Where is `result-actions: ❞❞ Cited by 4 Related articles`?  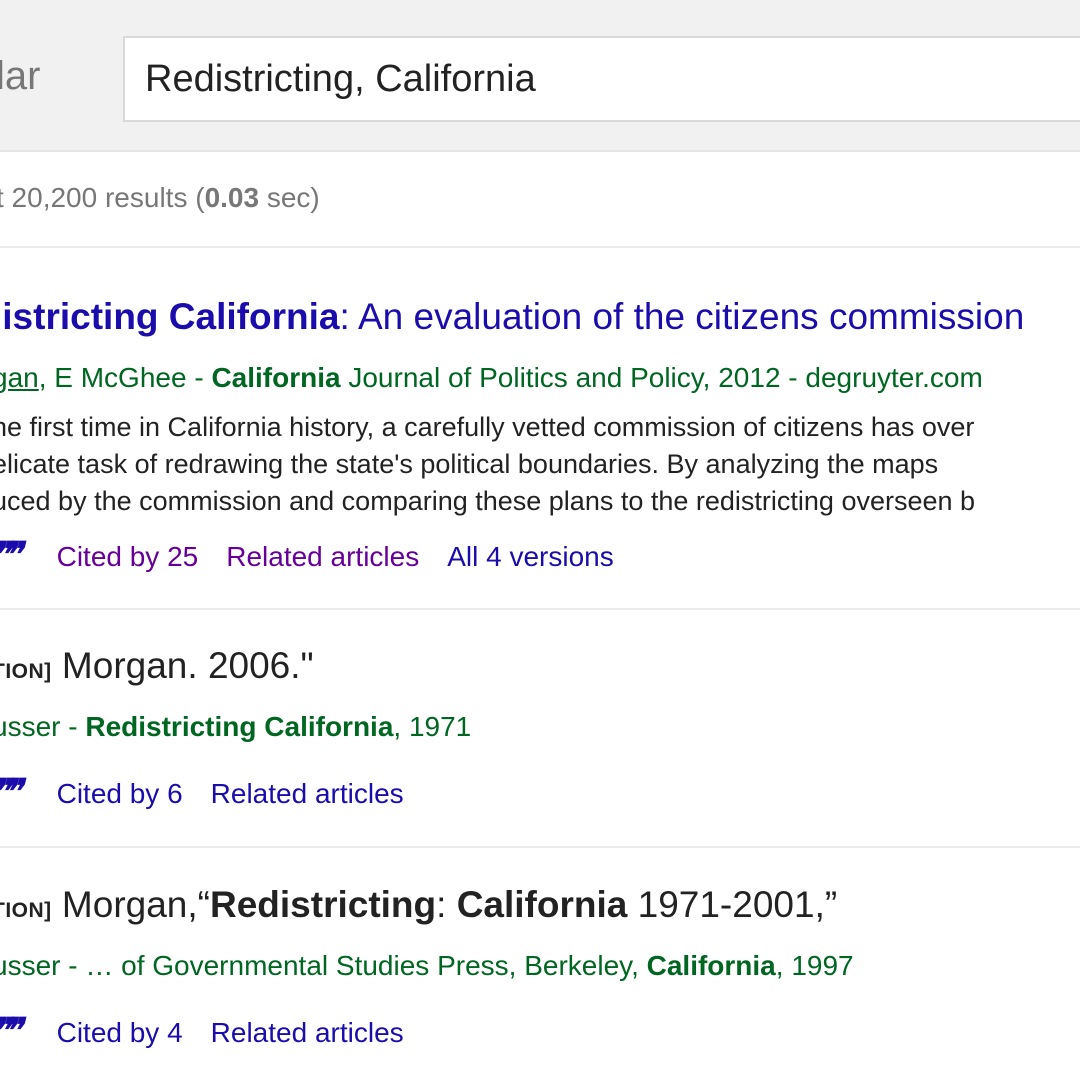
result-actions: ❞❞ Cited by 4 Related articles is located at coordinates (216, 1032).